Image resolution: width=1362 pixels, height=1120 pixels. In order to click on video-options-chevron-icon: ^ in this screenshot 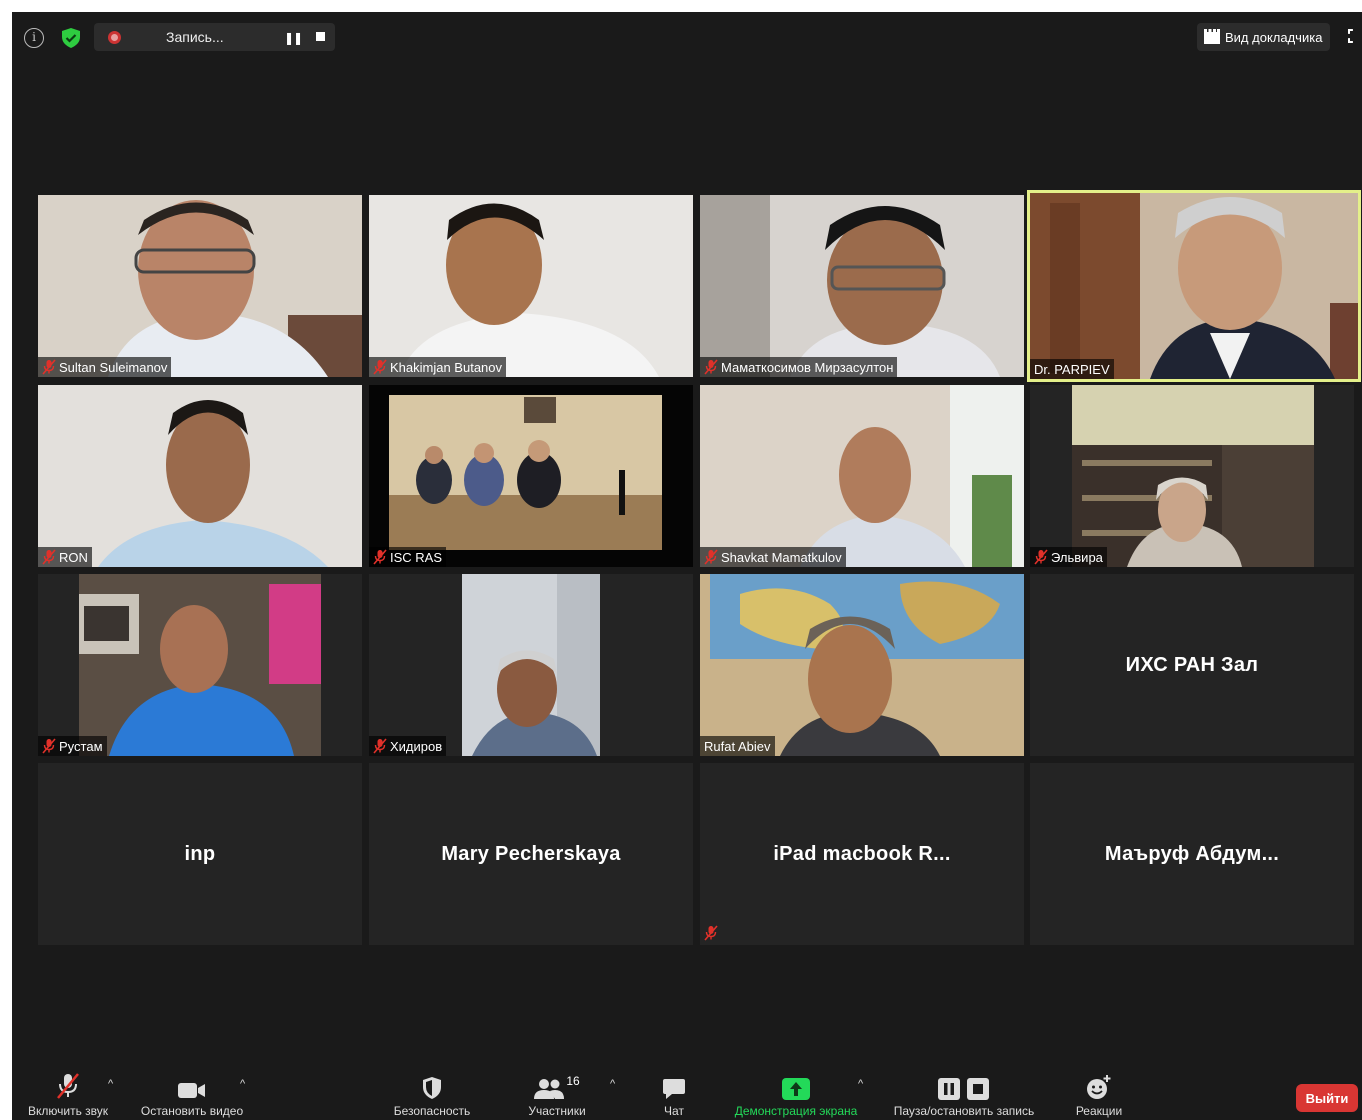, I will do `click(242, 1084)`.